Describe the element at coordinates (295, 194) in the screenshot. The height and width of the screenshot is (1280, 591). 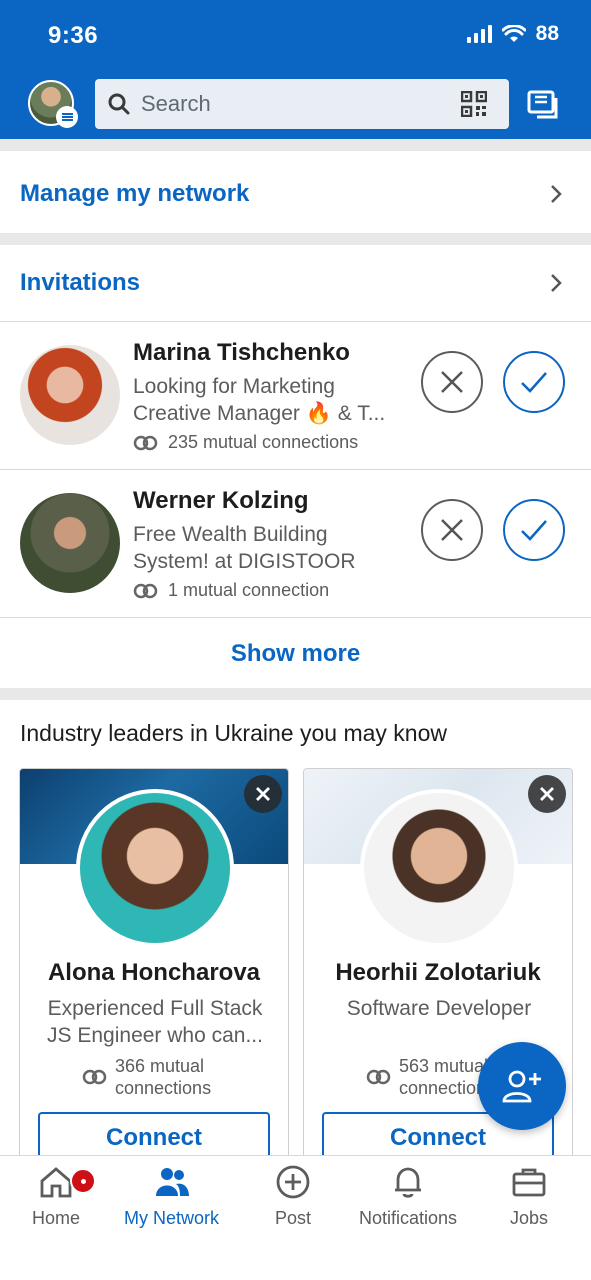
I see `manage-network-row: Manage my network` at that location.